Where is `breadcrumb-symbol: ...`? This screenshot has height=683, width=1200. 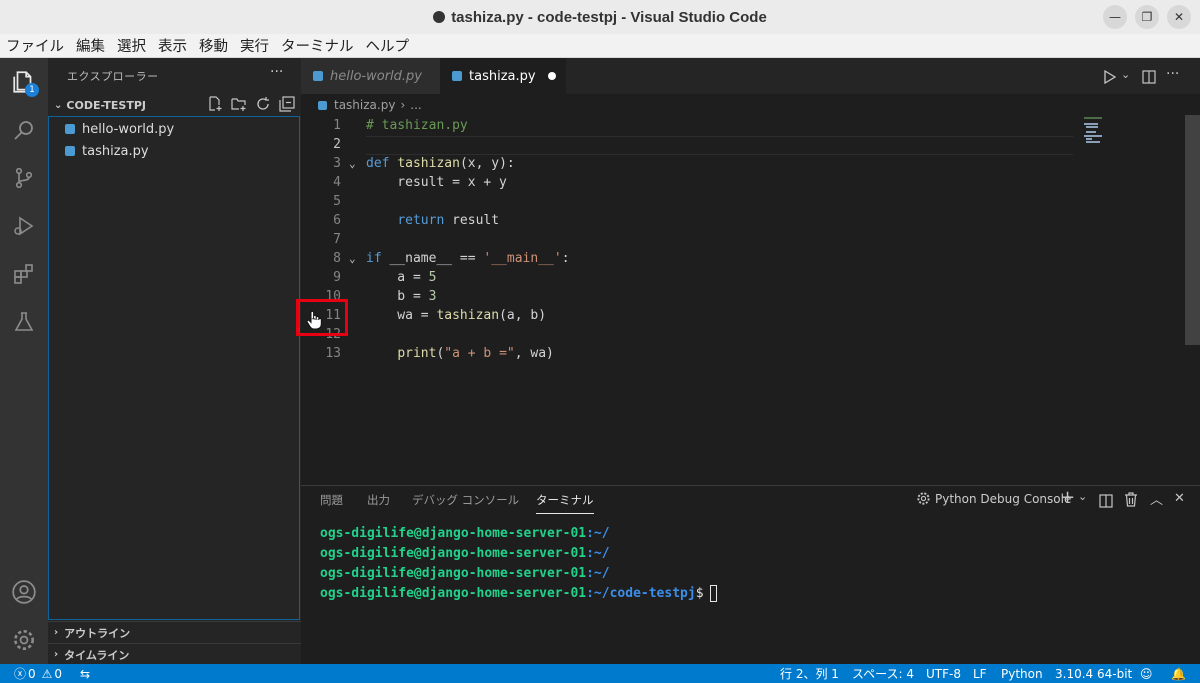
breadcrumb-symbol: ... is located at coordinates (415, 105).